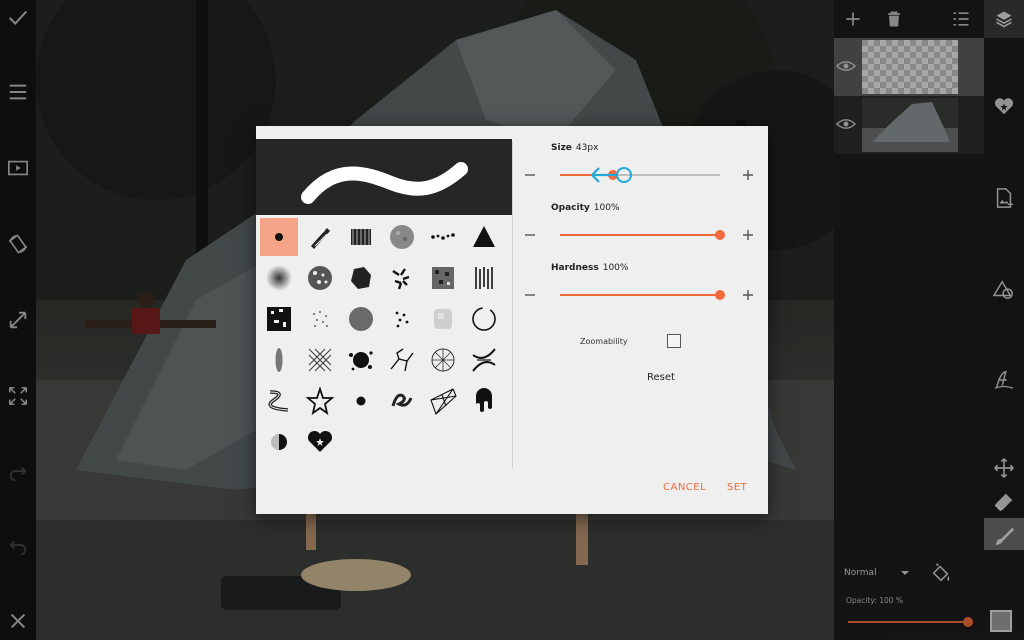  I want to click on dialog-divider, so click(512, 305).